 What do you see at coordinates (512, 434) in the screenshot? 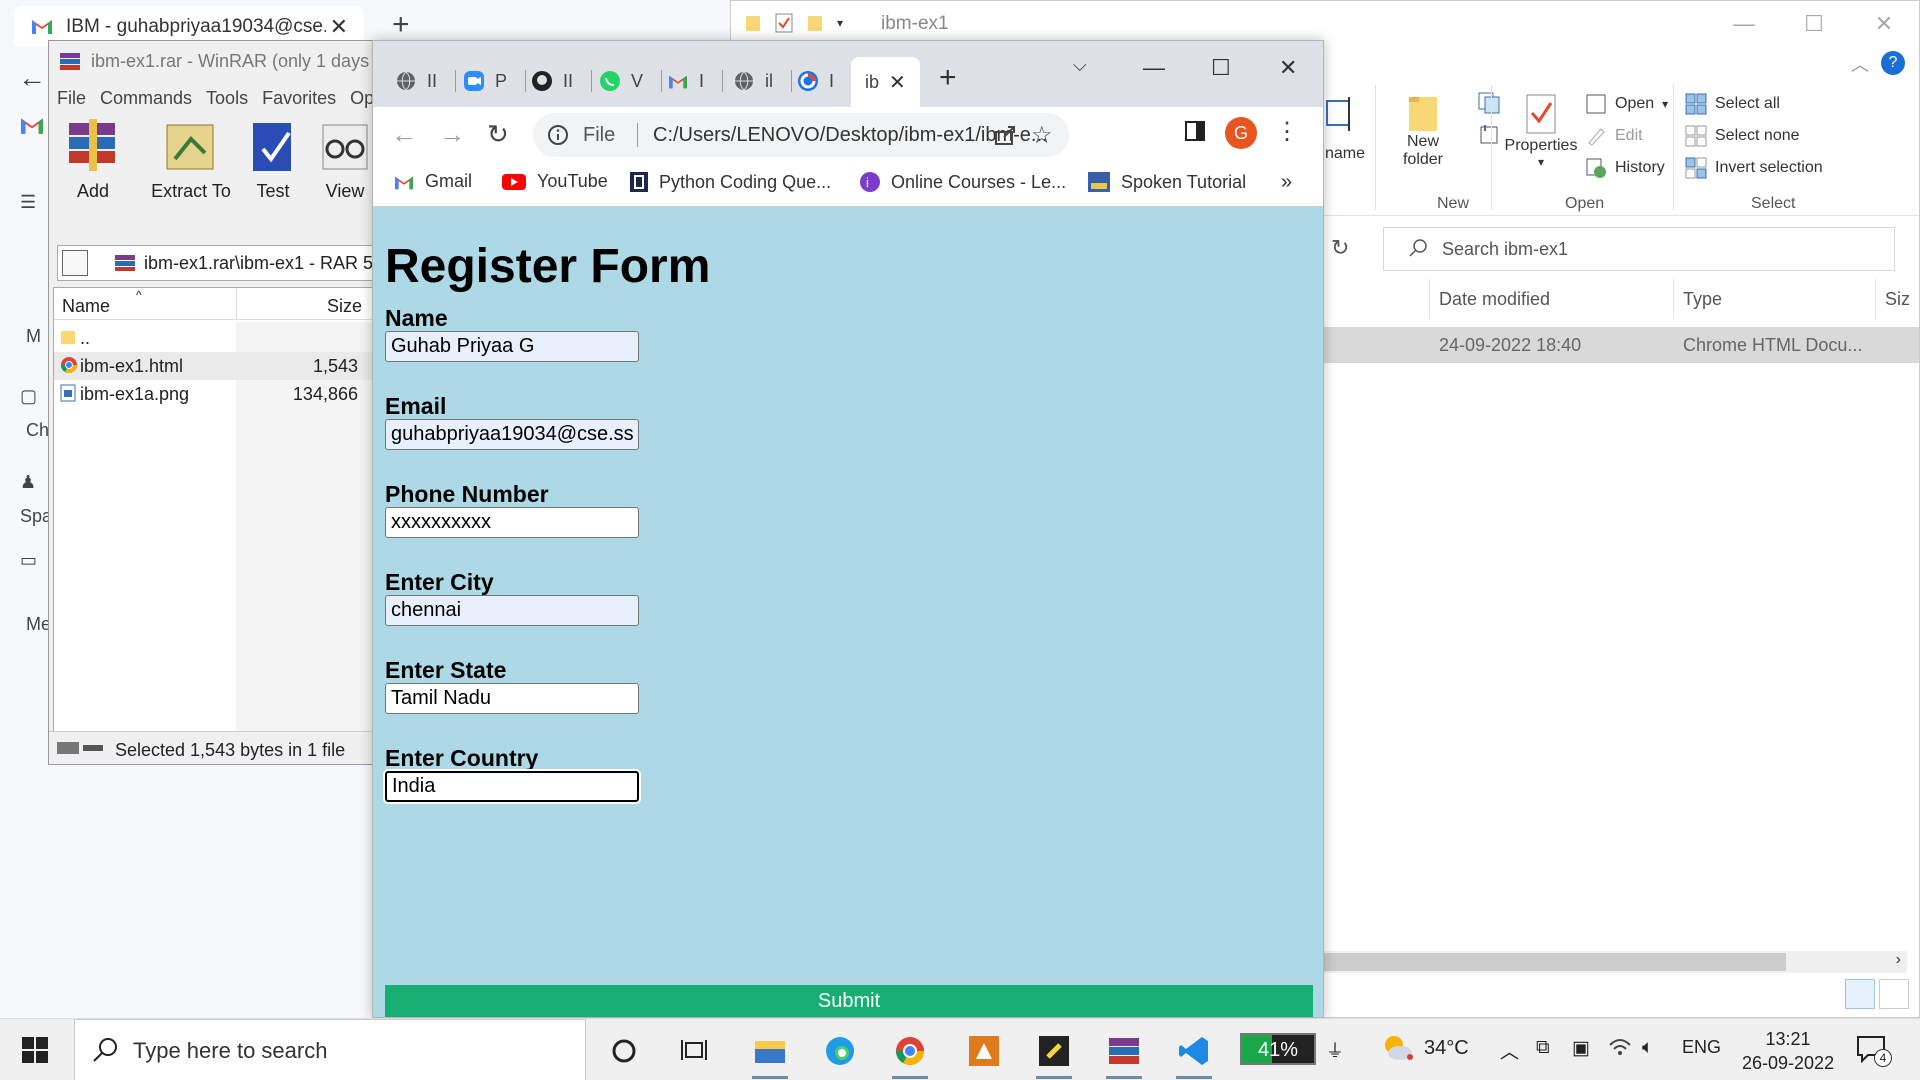
I see `email-field` at bounding box center [512, 434].